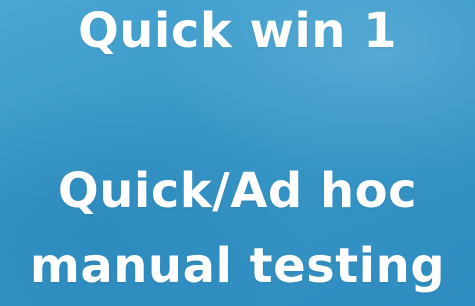  Describe the element at coordinates (237, 191) in the screenshot. I see `slide-body-line-1: Quick/Ad hoc` at that location.